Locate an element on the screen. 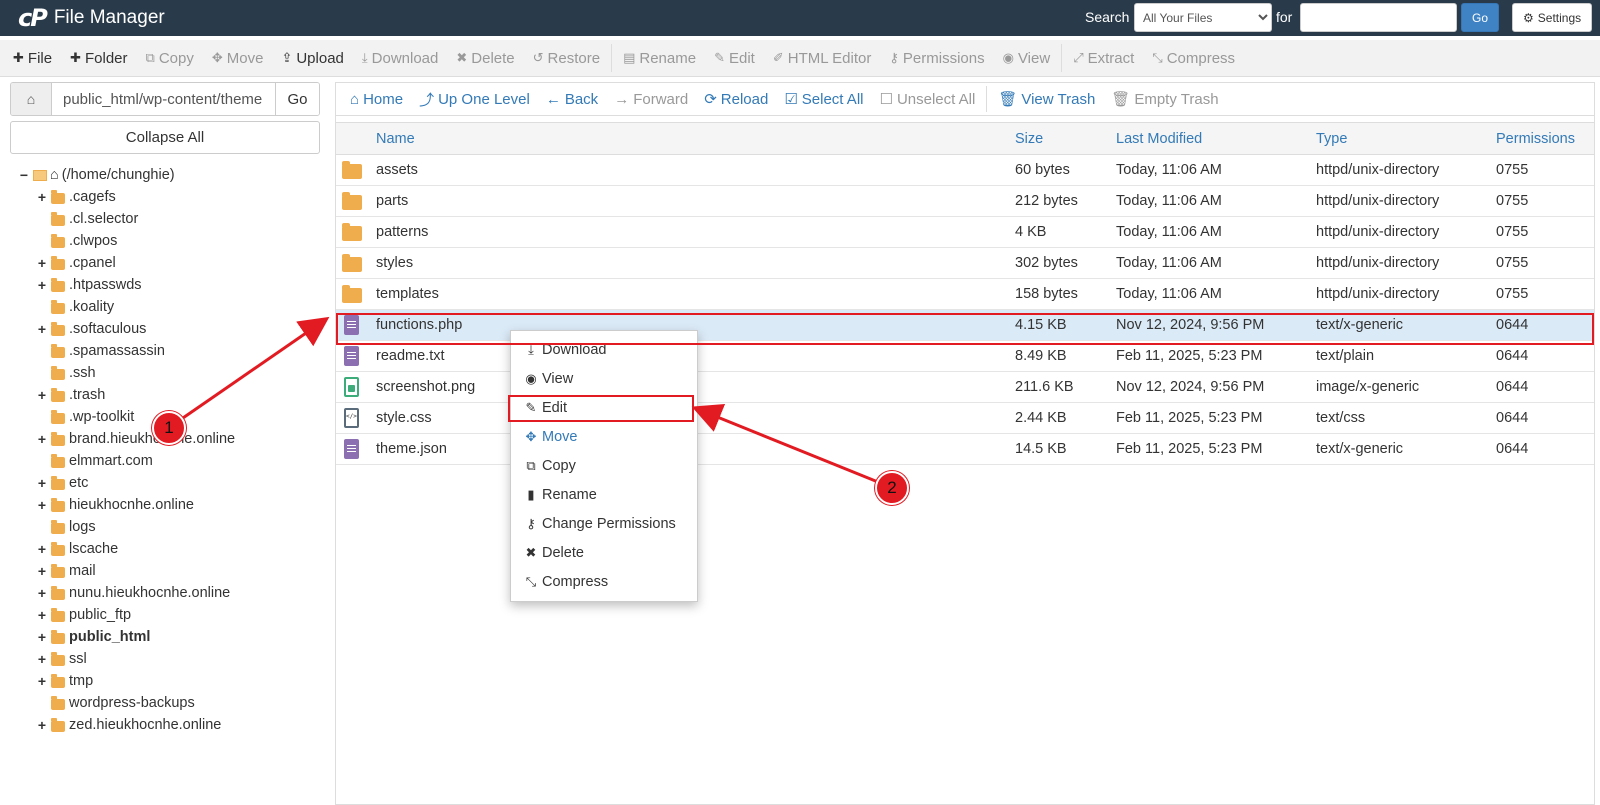 Image resolution: width=1600 pixels, height=805 pixels. tree-item: − ⌂ (/home/chunghie) is located at coordinates (173, 175).